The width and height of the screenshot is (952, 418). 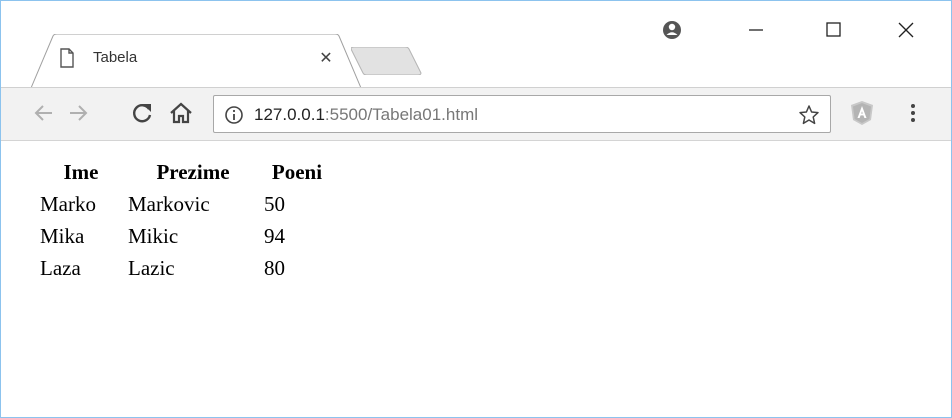 What do you see at coordinates (833, 30) in the screenshot?
I see `maximize-icon` at bounding box center [833, 30].